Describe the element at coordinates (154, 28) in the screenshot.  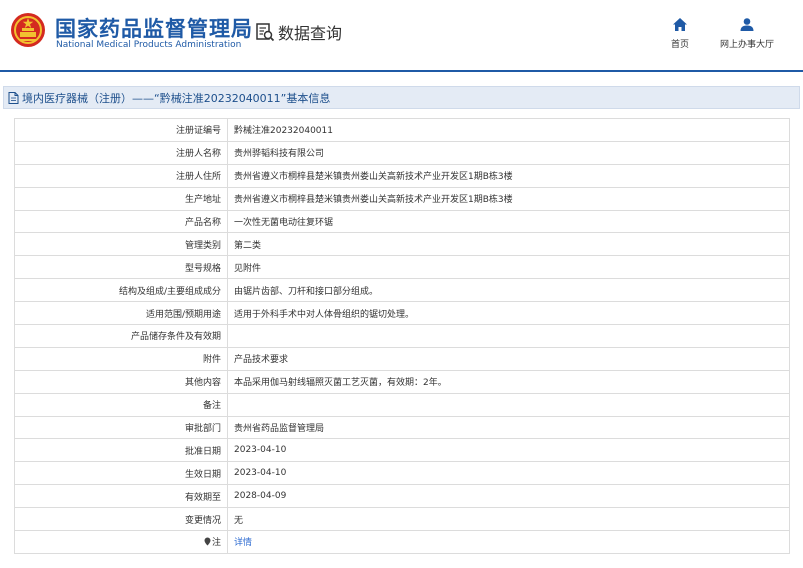
I see `brand-name-cn: 国家药品监督管理局` at that location.